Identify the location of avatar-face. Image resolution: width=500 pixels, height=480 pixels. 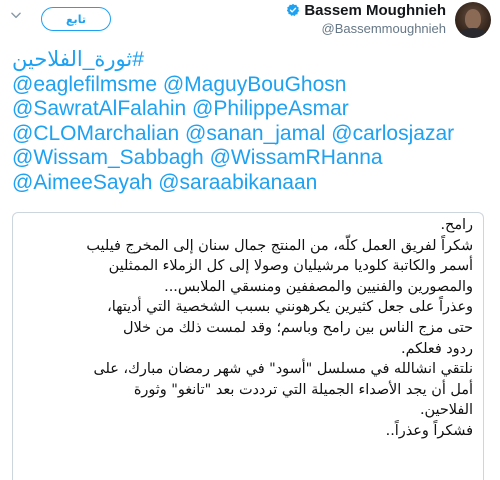
(473, 19).